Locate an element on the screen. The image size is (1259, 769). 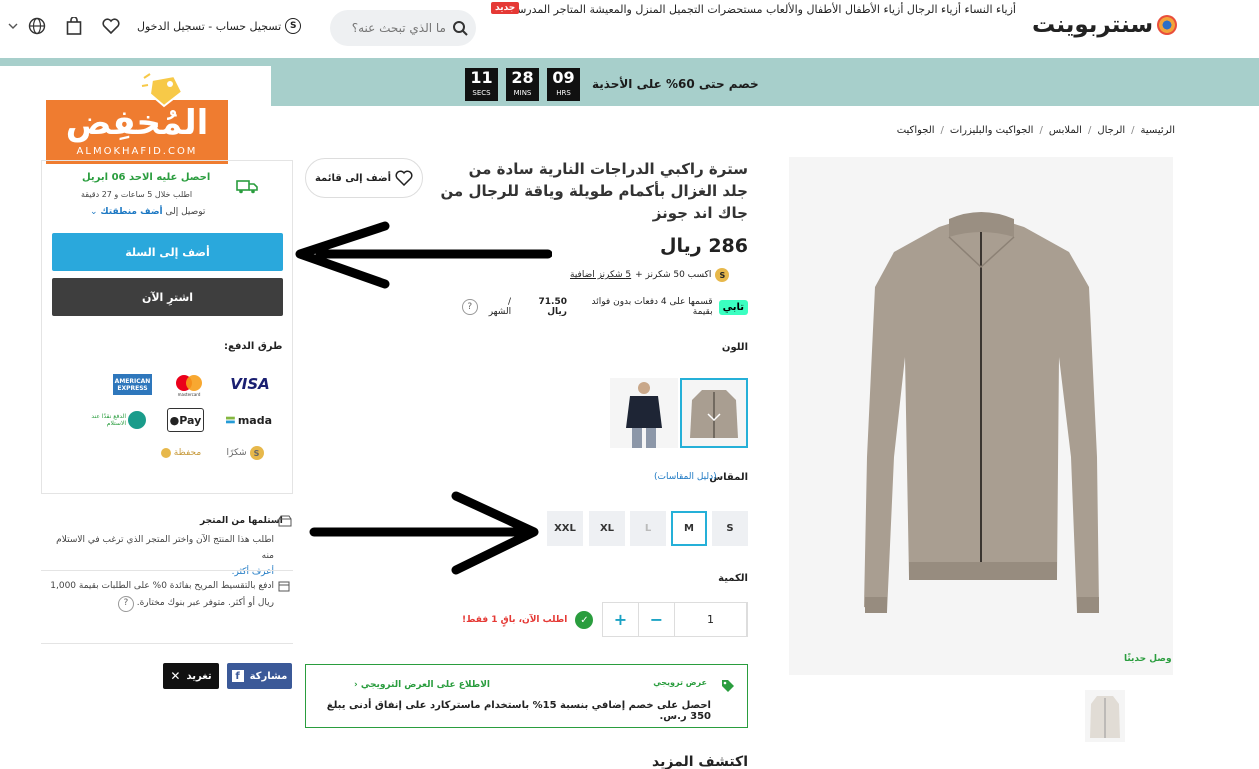
wallet-coin-icon is located at coordinates (165, 453).